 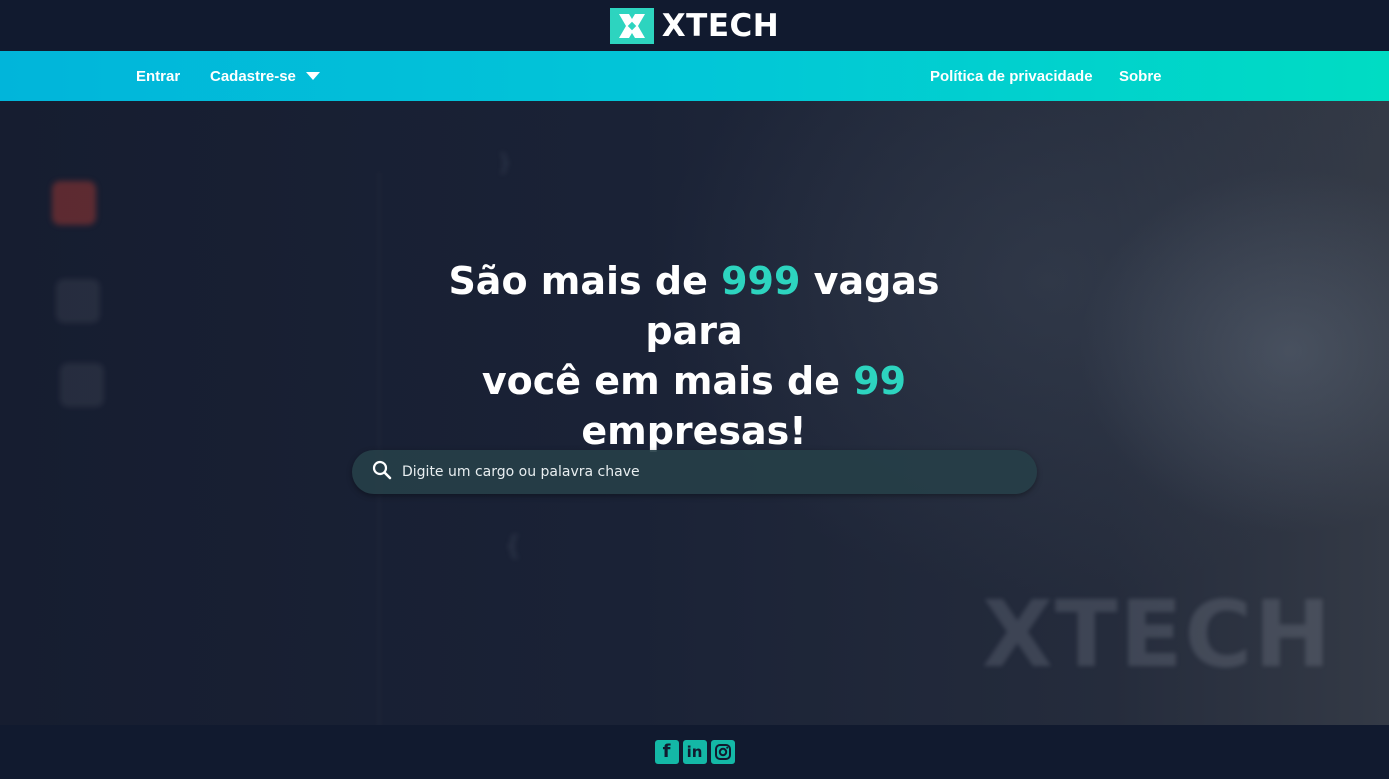 I want to click on nav-about-label: Sobre, so click(x=1140, y=76).